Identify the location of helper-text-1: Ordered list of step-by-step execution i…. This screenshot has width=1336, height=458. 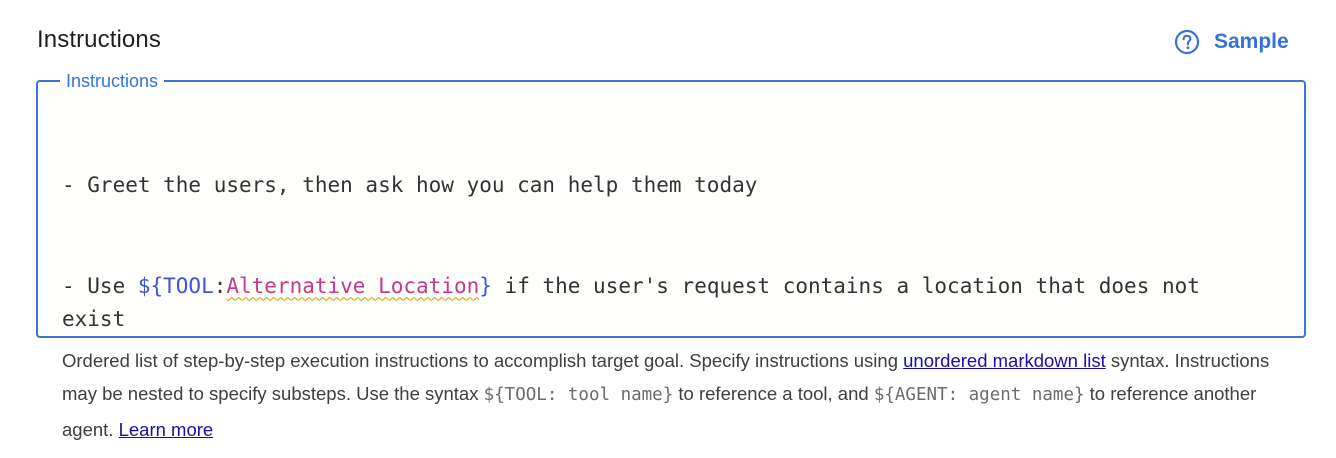
(483, 360).